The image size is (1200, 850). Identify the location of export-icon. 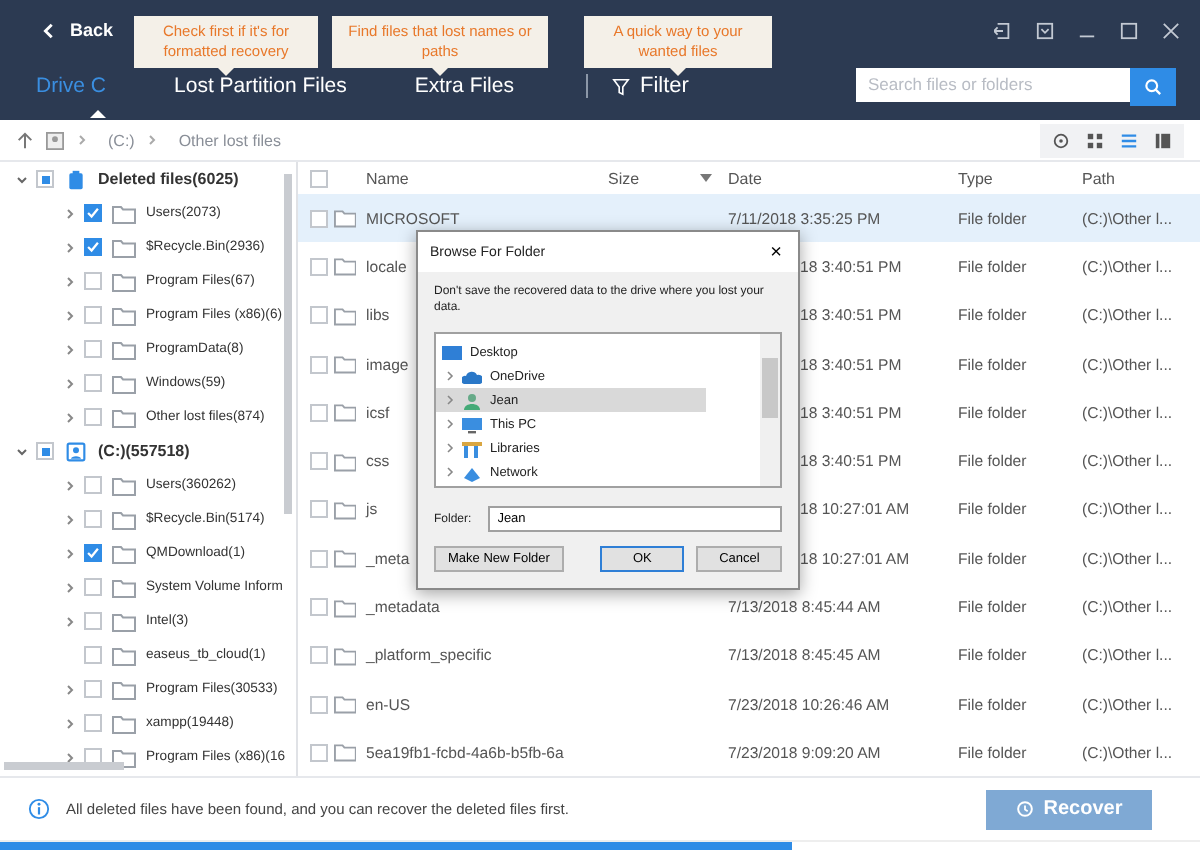
(1003, 30).